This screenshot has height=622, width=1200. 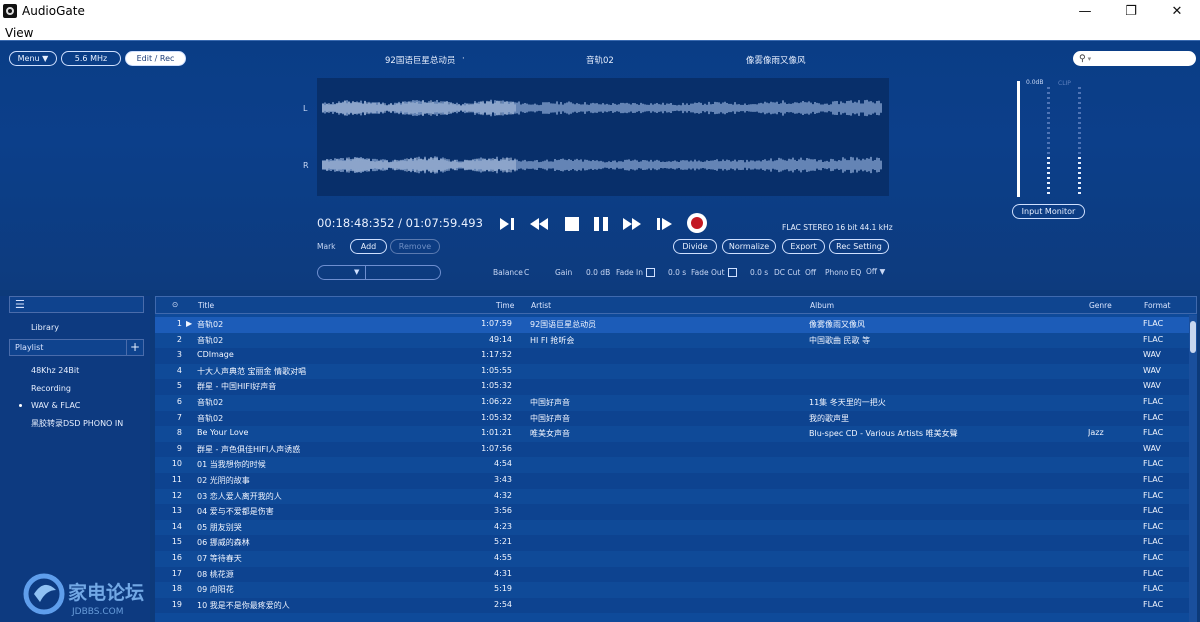 What do you see at coordinates (503, 511) in the screenshot?
I see `row-time: 3:56` at bounding box center [503, 511].